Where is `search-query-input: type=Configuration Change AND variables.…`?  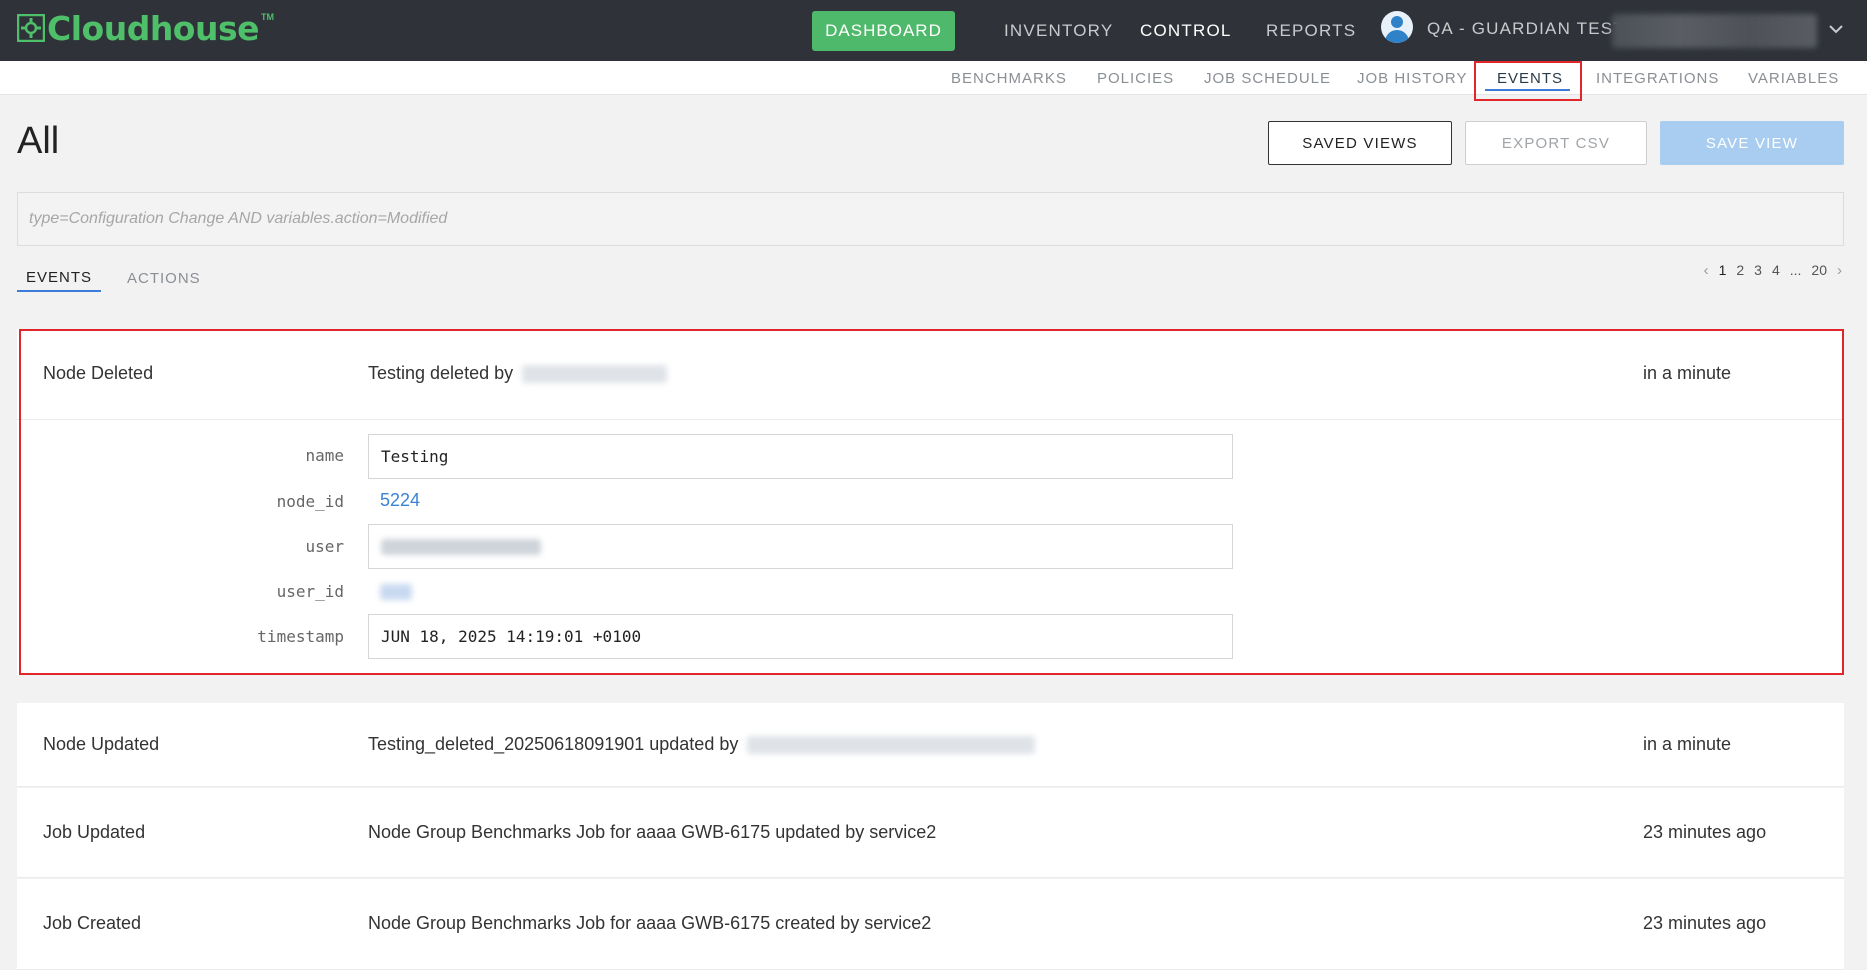
search-query-input: type=Configuration Change AND variables.… is located at coordinates (930, 219).